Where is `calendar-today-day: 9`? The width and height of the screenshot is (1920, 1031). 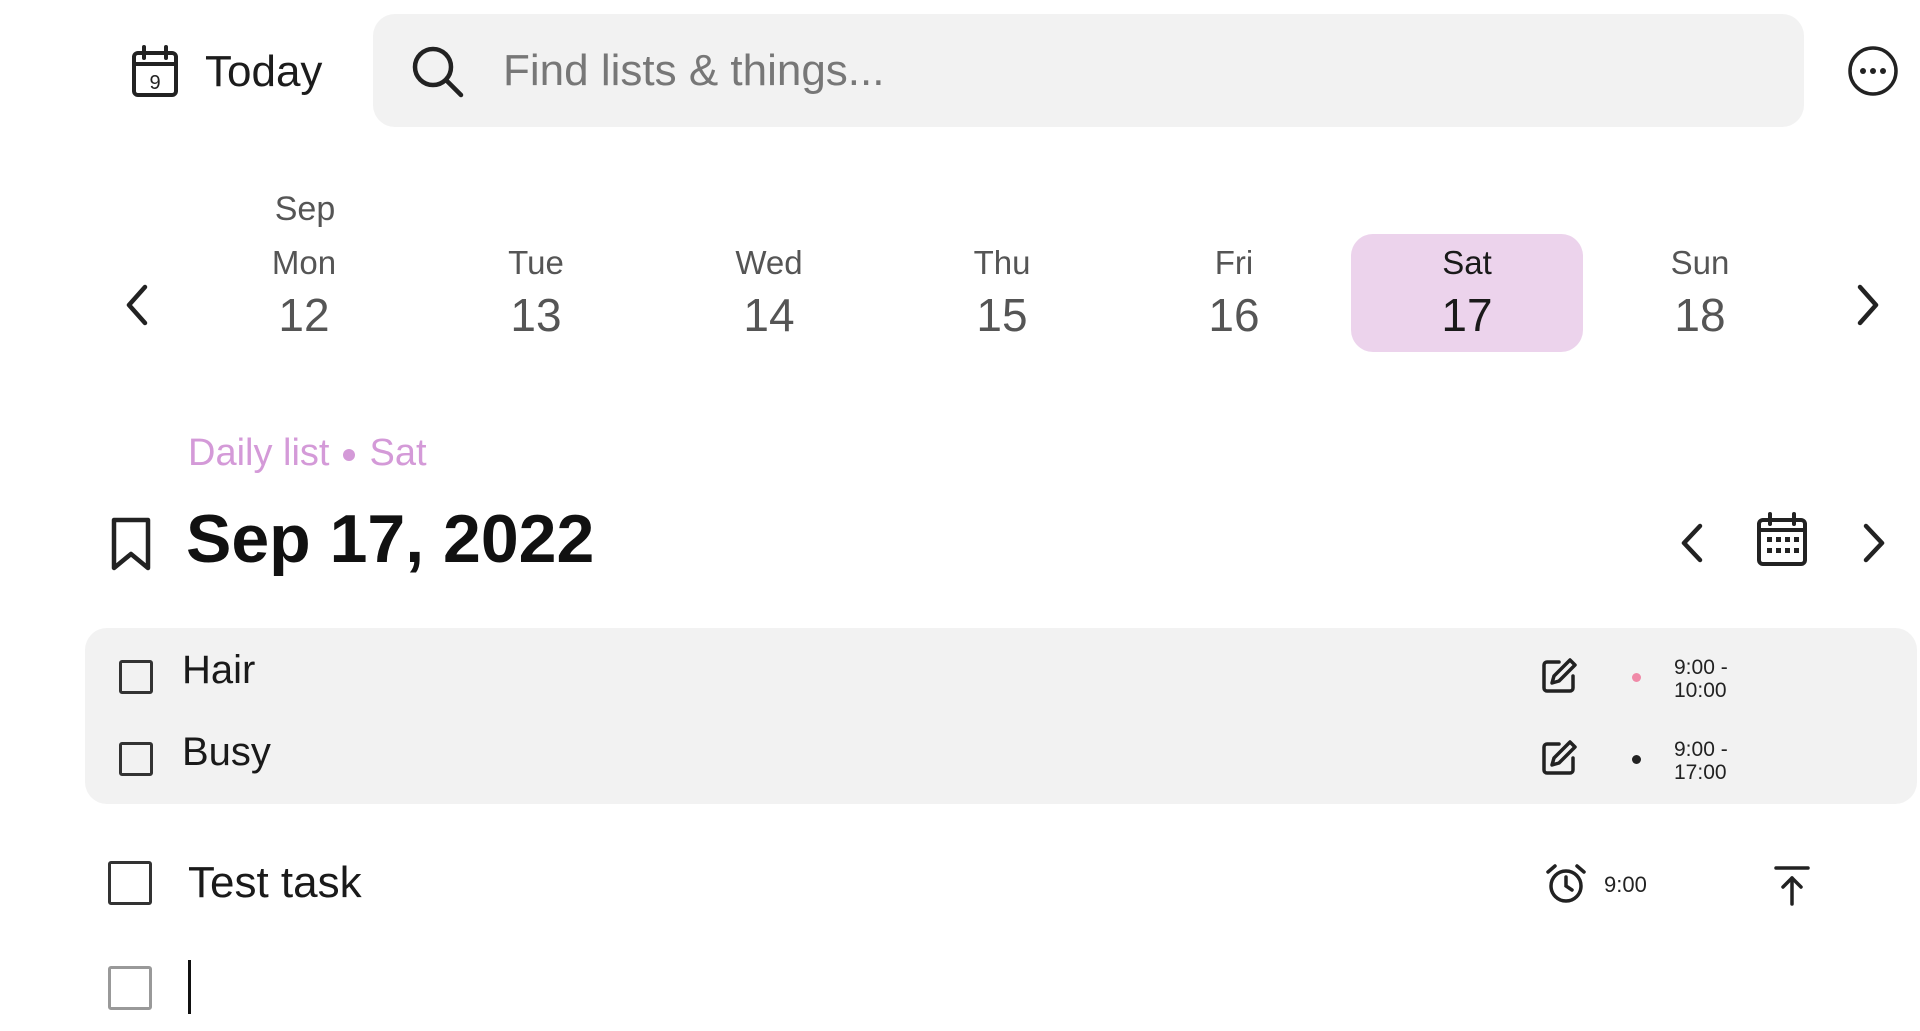
calendar-today-day: 9 is located at coordinates (154, 83).